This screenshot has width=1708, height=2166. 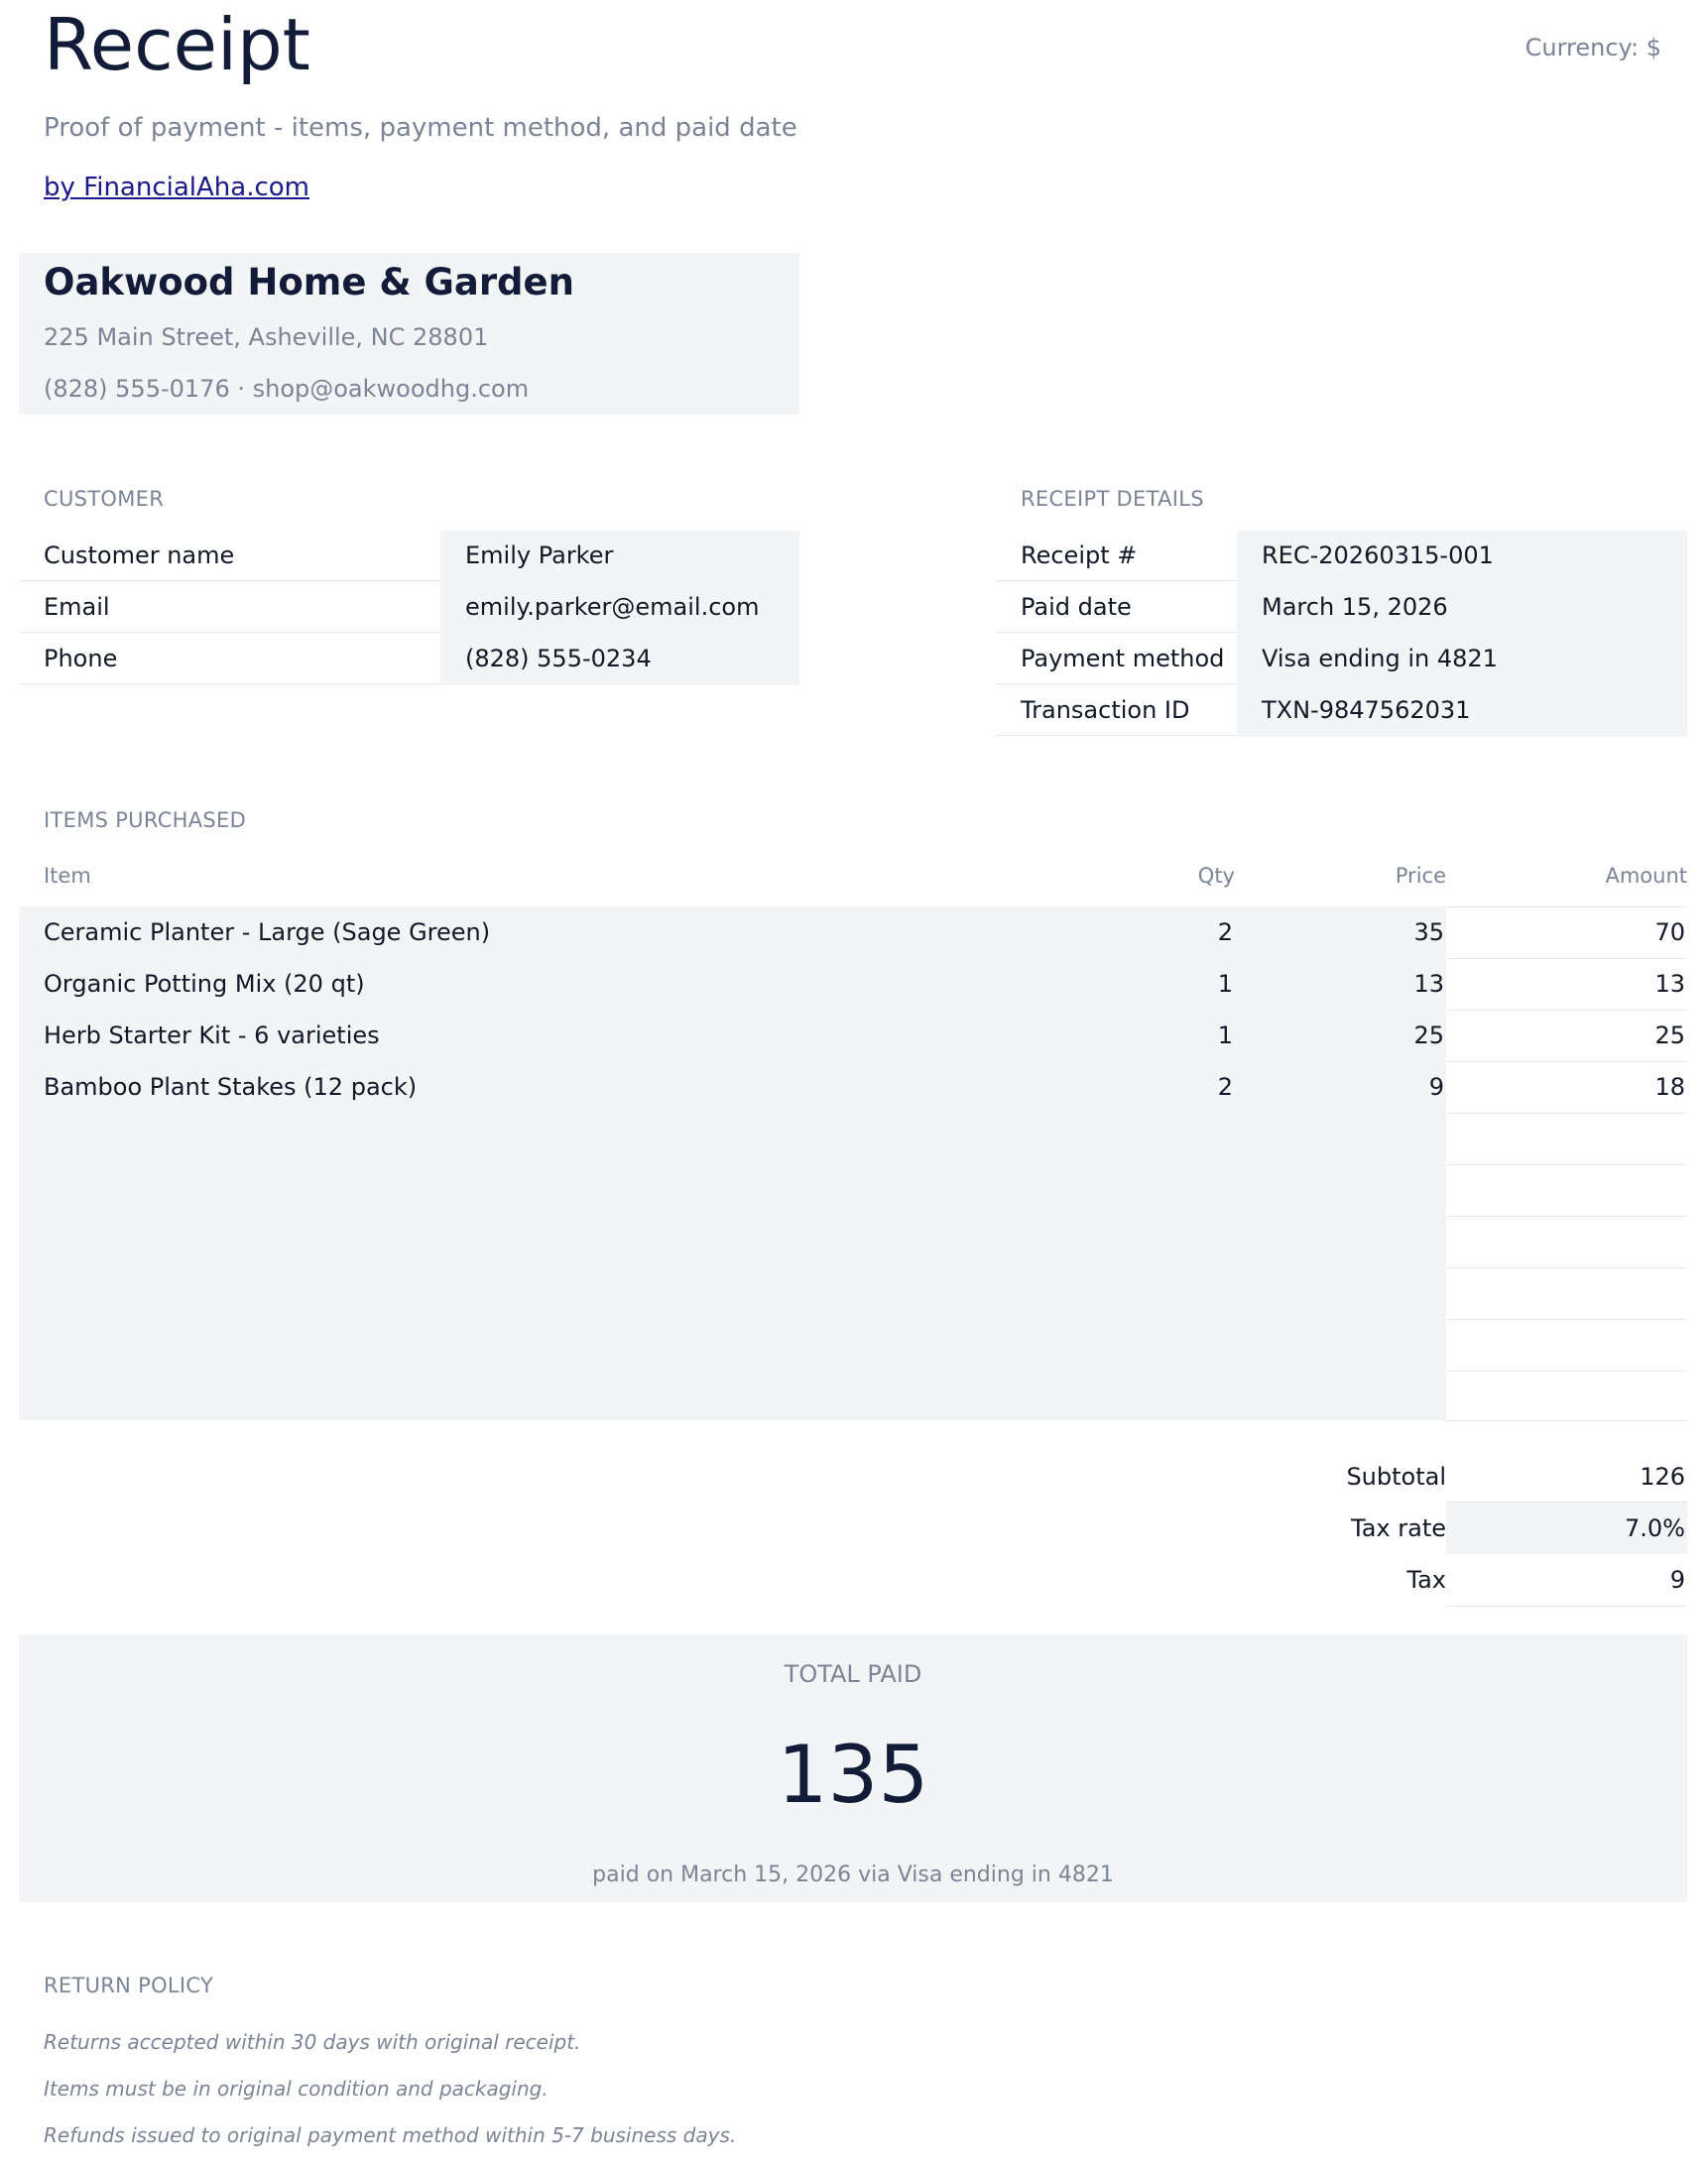 I want to click on receipt-field-label: Paid date, so click(x=1116, y=607).